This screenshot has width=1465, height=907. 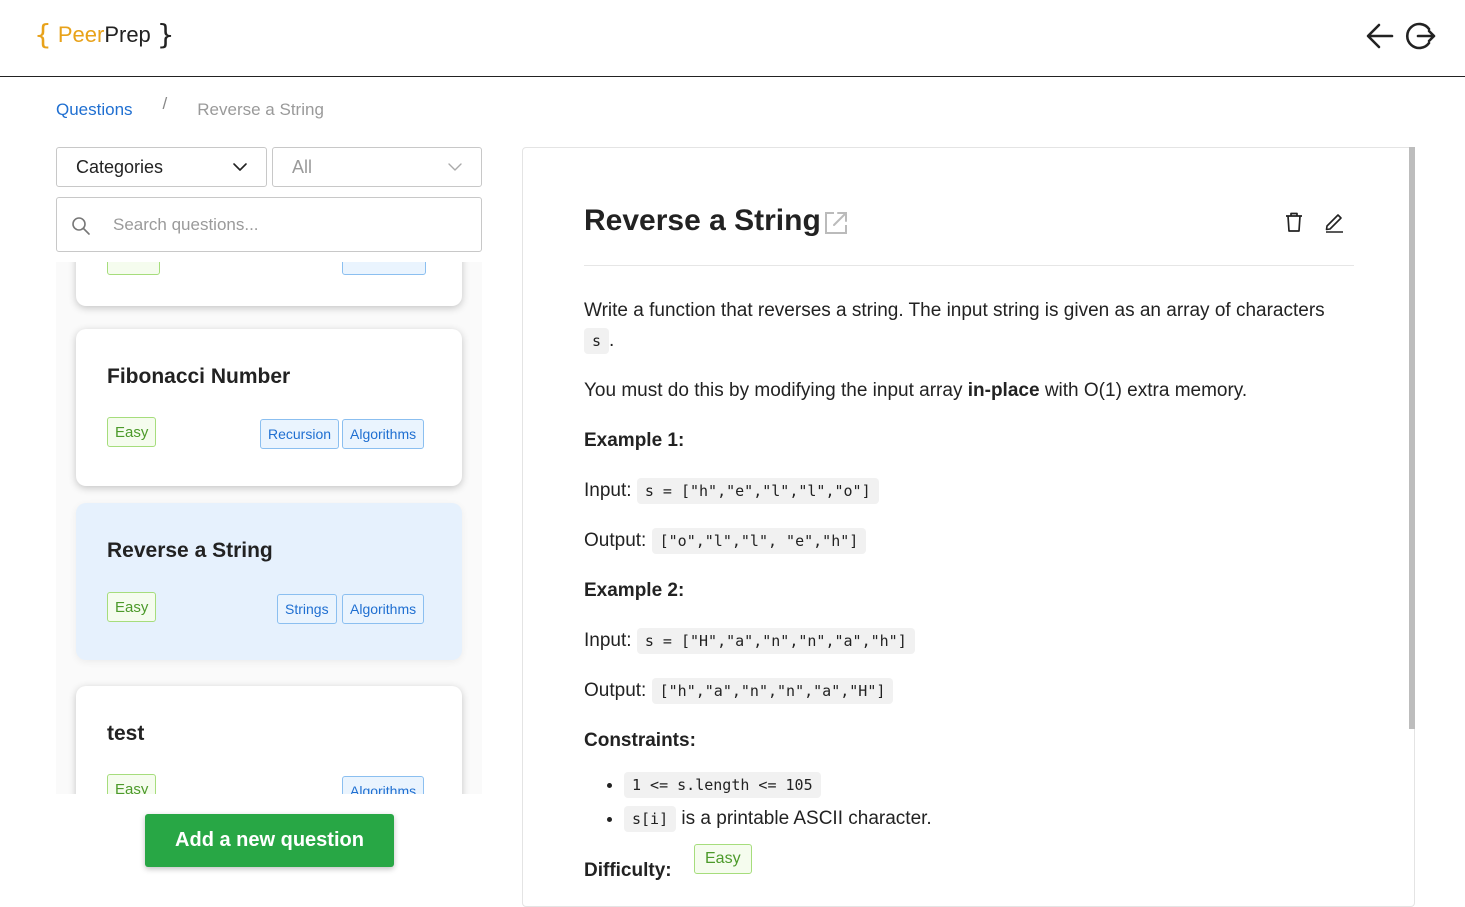 What do you see at coordinates (120, 166) in the screenshot?
I see `filter-type-value: Categories` at bounding box center [120, 166].